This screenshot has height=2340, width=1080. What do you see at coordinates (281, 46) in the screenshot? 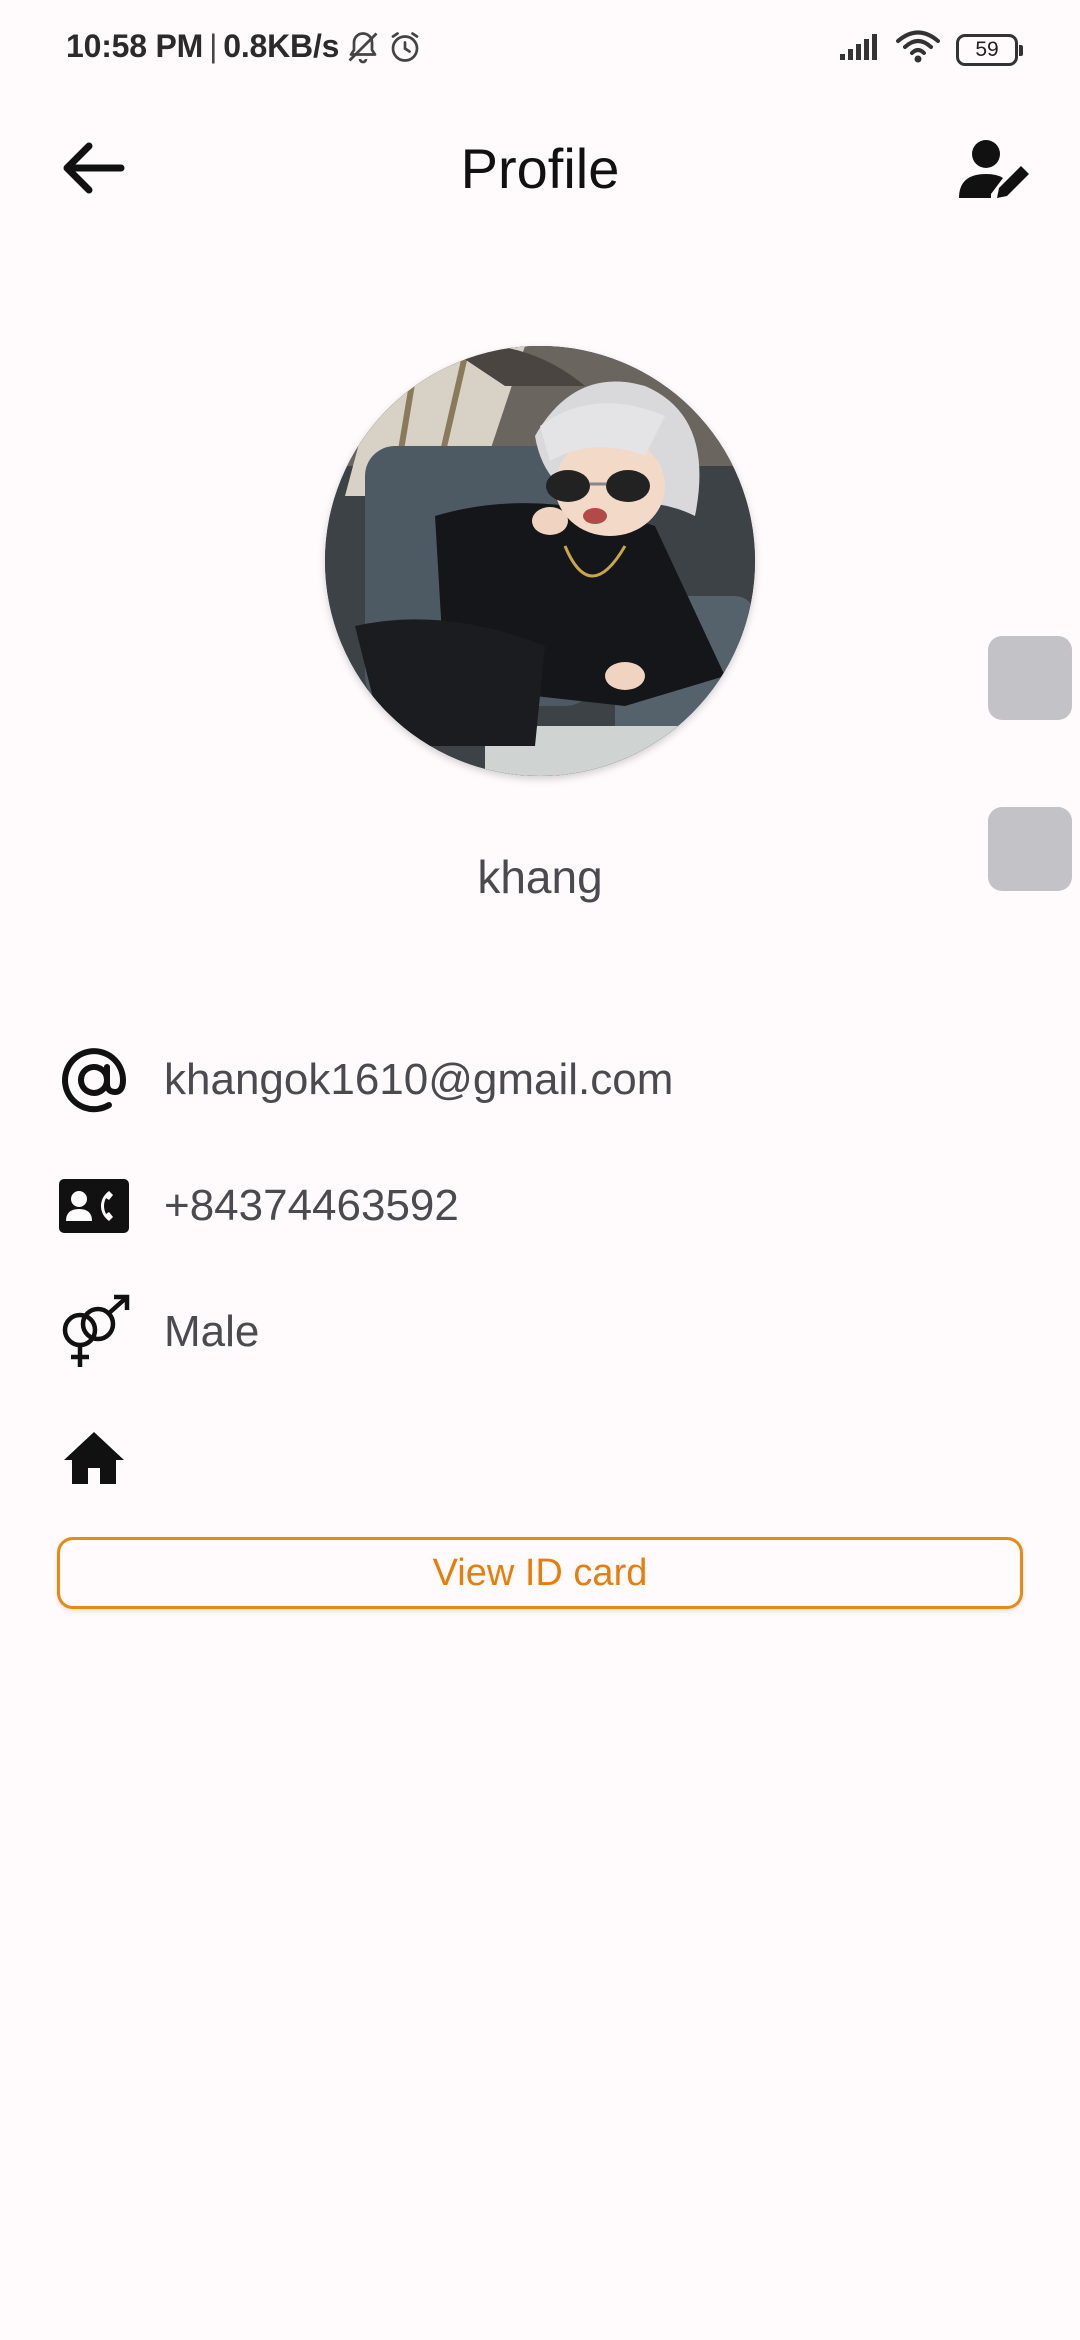
I see `network-speed: 0.8KB/s` at bounding box center [281, 46].